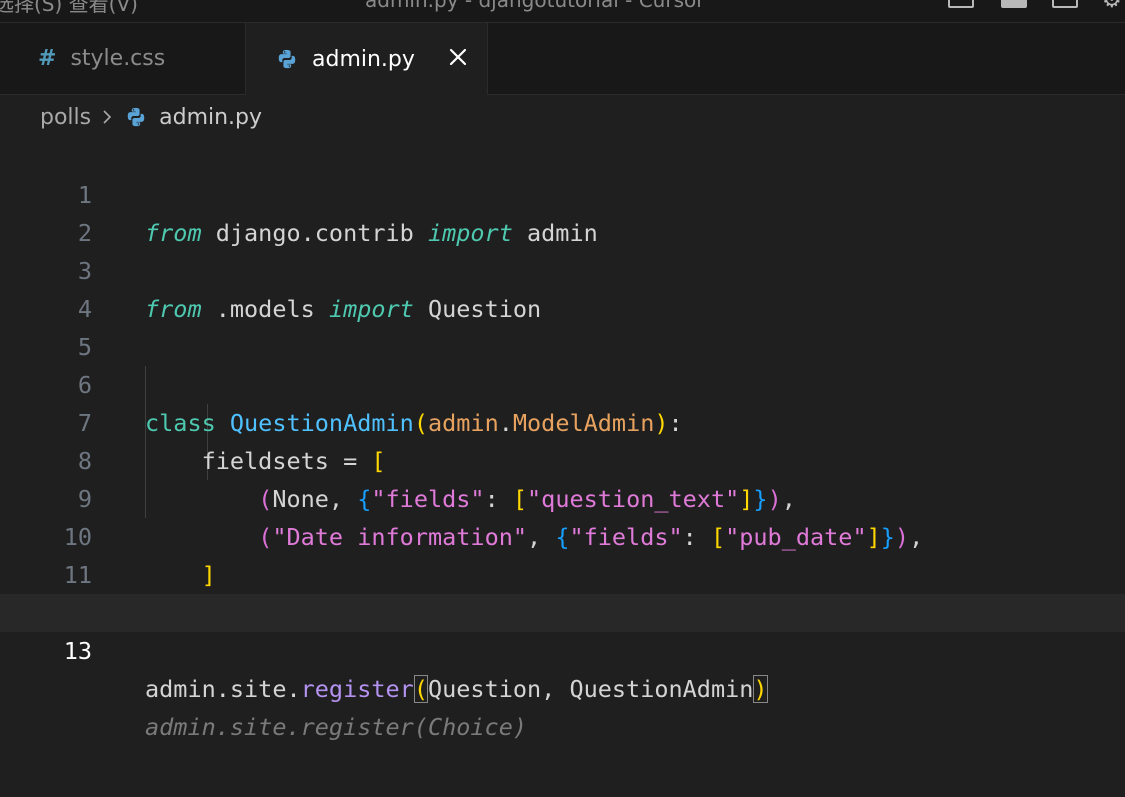 The height and width of the screenshot is (797, 1125). What do you see at coordinates (562, 211) in the screenshot?
I see `code-line: 2` at bounding box center [562, 211].